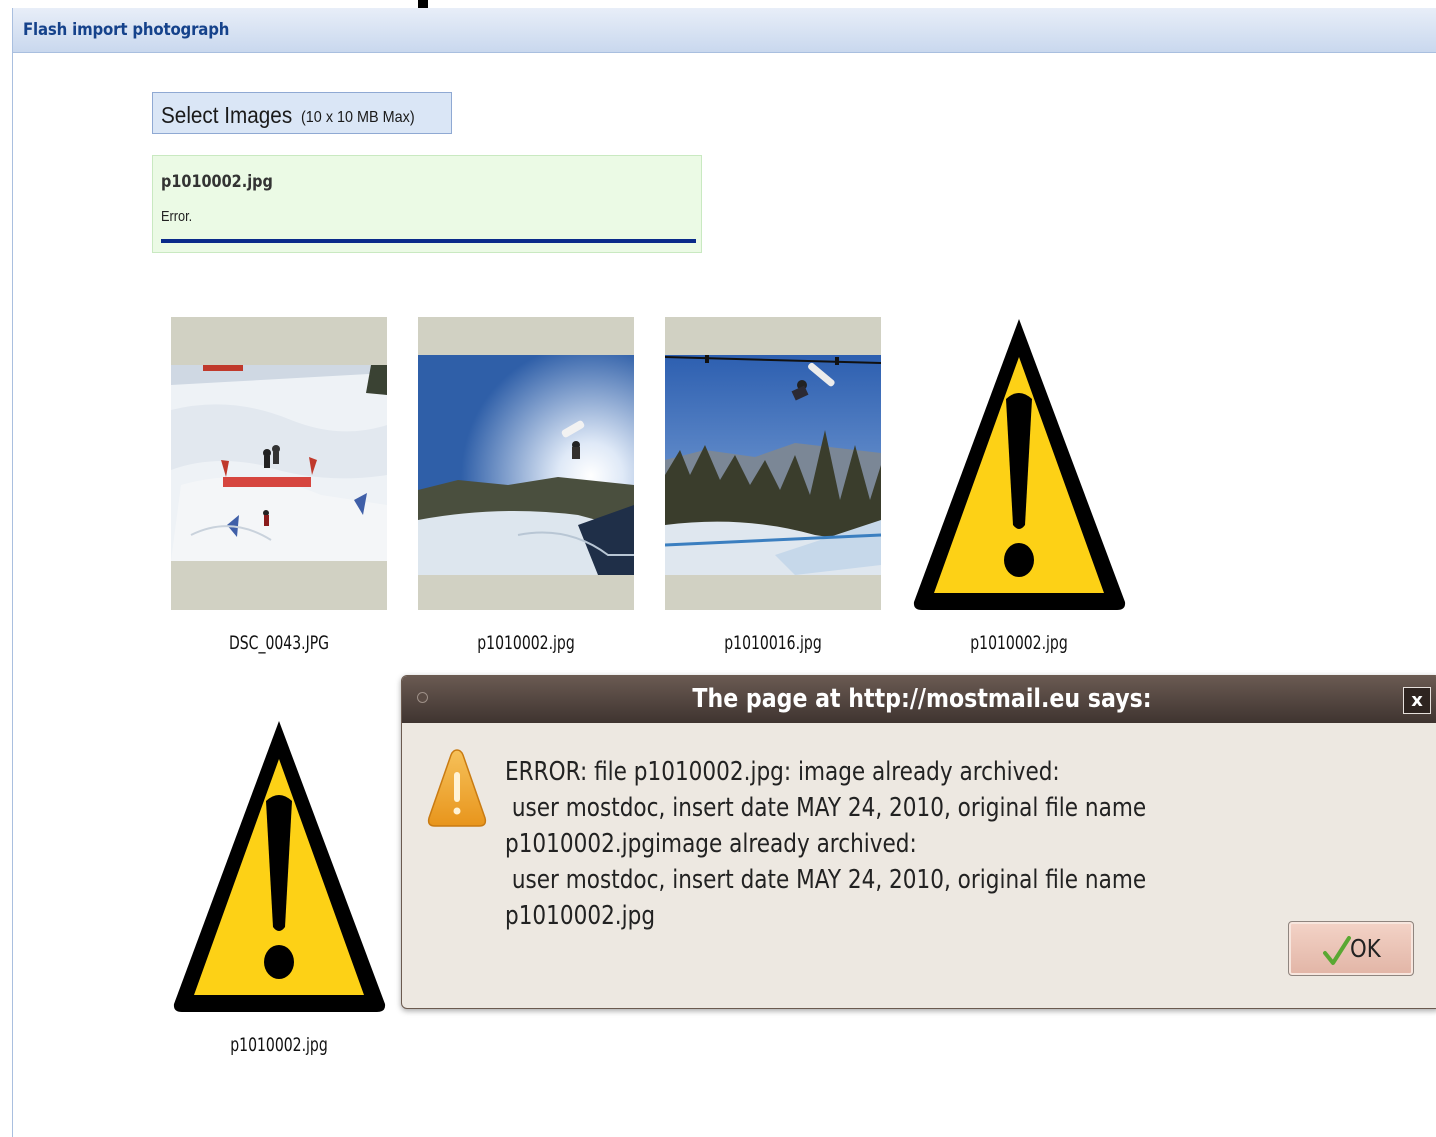 This screenshot has height=1137, width=1436. Describe the element at coordinates (227, 115) in the screenshot. I see `select-images-label: Select Images` at that location.